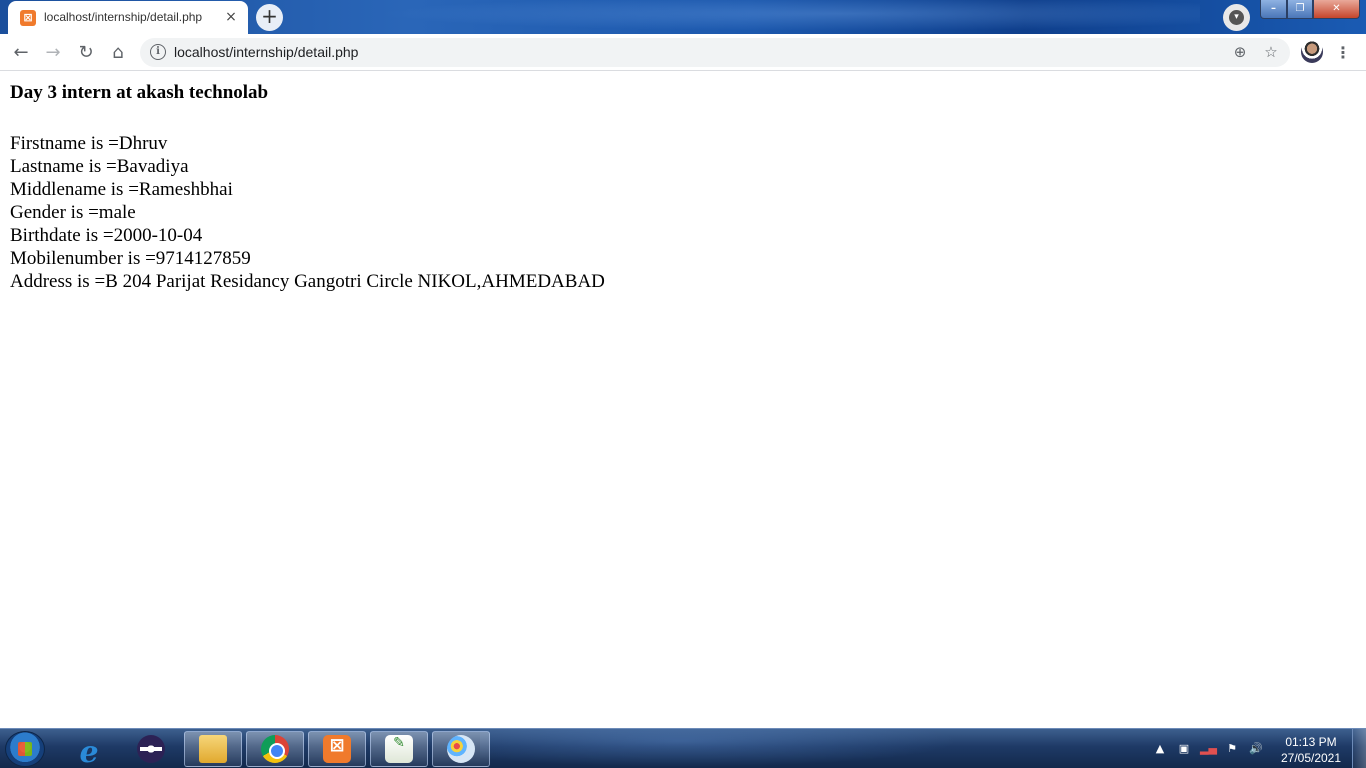 The height and width of the screenshot is (768, 1366). Describe the element at coordinates (139, 92) in the screenshot. I see `page-heading: Day 3 intern at akash technolab` at that location.